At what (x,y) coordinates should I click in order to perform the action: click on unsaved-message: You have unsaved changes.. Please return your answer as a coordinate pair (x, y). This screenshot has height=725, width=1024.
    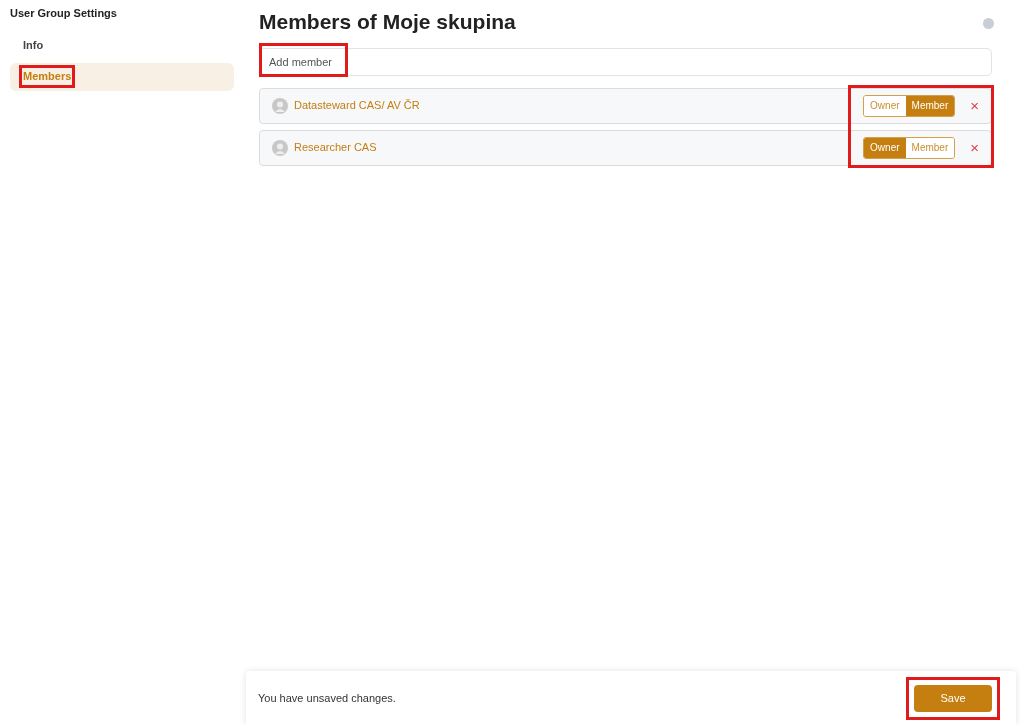
    Looking at the image, I should click on (327, 698).